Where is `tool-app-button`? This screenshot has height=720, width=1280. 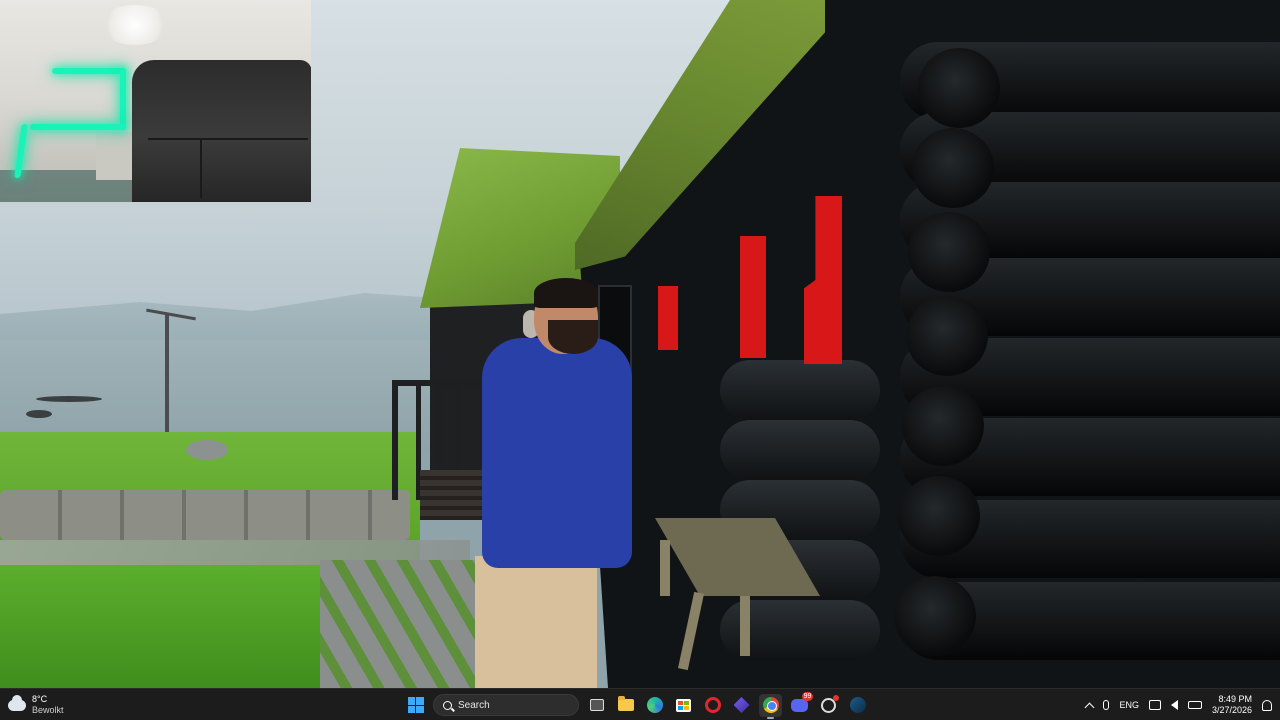
tool-app-button is located at coordinates (828, 705).